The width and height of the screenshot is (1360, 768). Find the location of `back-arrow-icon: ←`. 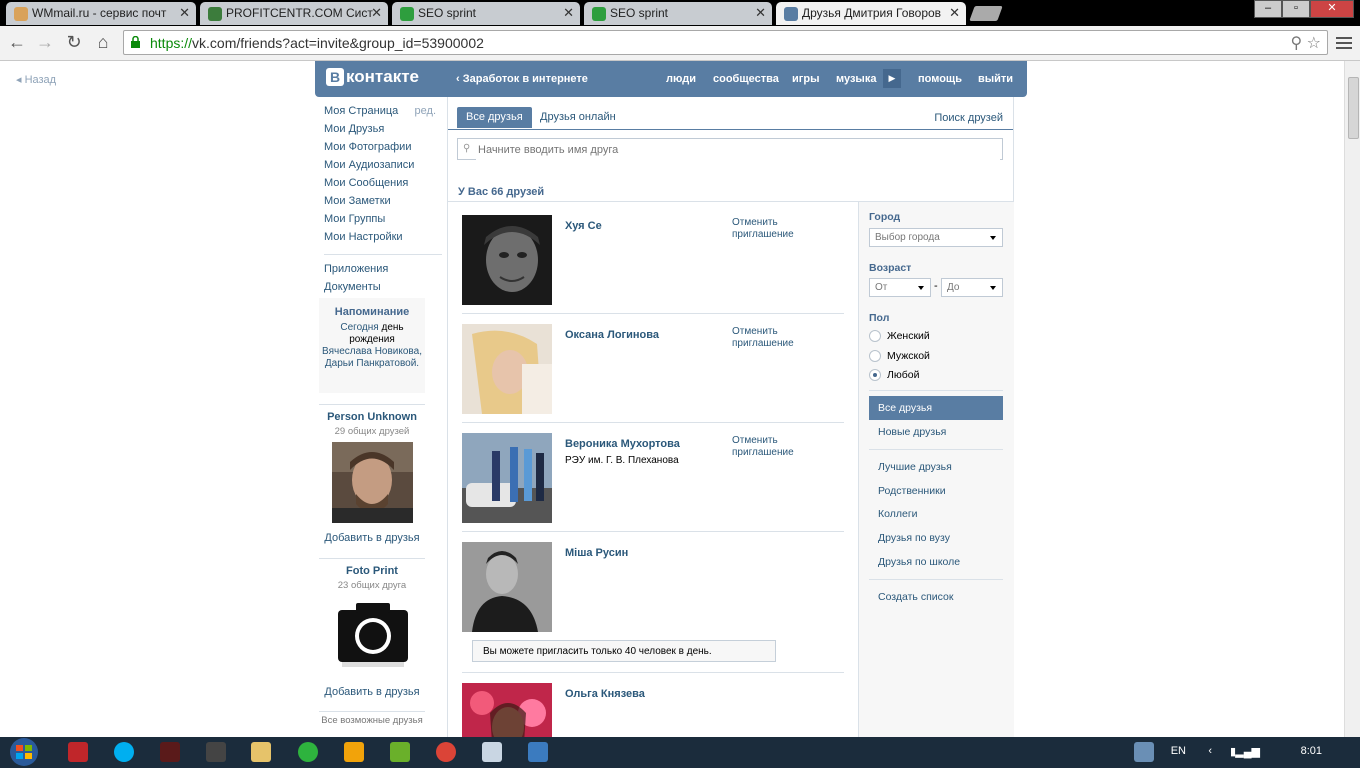

back-arrow-icon: ← is located at coordinates (17, 42).